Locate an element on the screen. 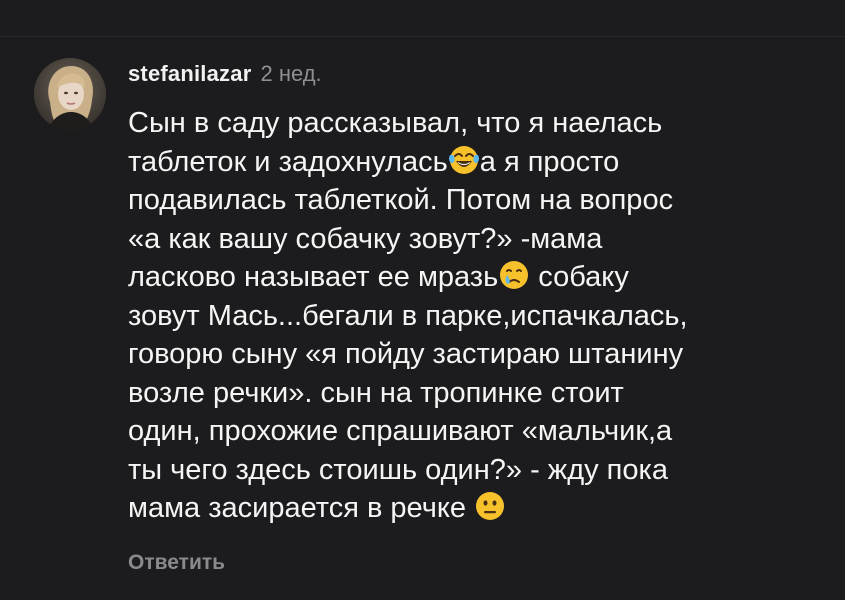 The height and width of the screenshot is (600, 845). comment-line-part: а я просто is located at coordinates (549, 161).